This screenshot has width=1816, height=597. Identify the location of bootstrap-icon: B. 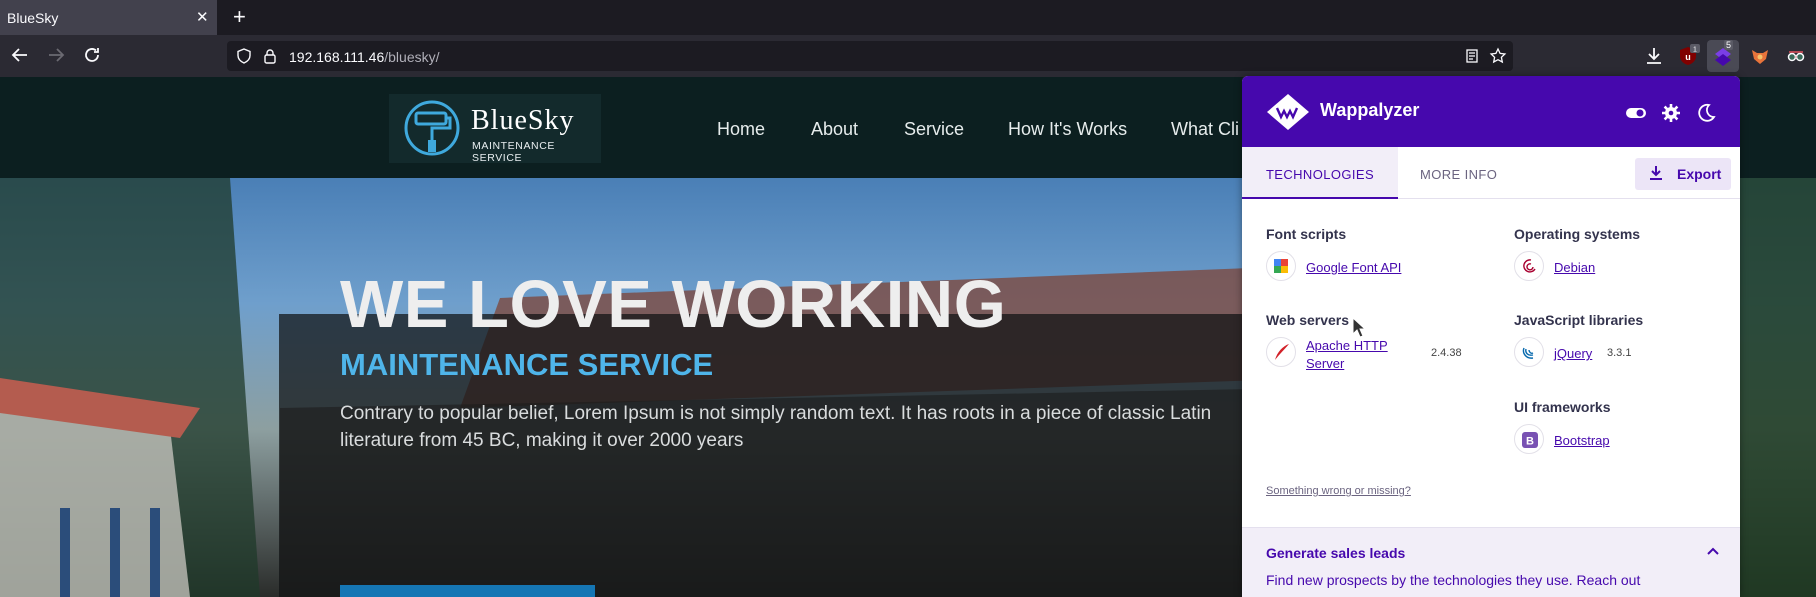
(1529, 439).